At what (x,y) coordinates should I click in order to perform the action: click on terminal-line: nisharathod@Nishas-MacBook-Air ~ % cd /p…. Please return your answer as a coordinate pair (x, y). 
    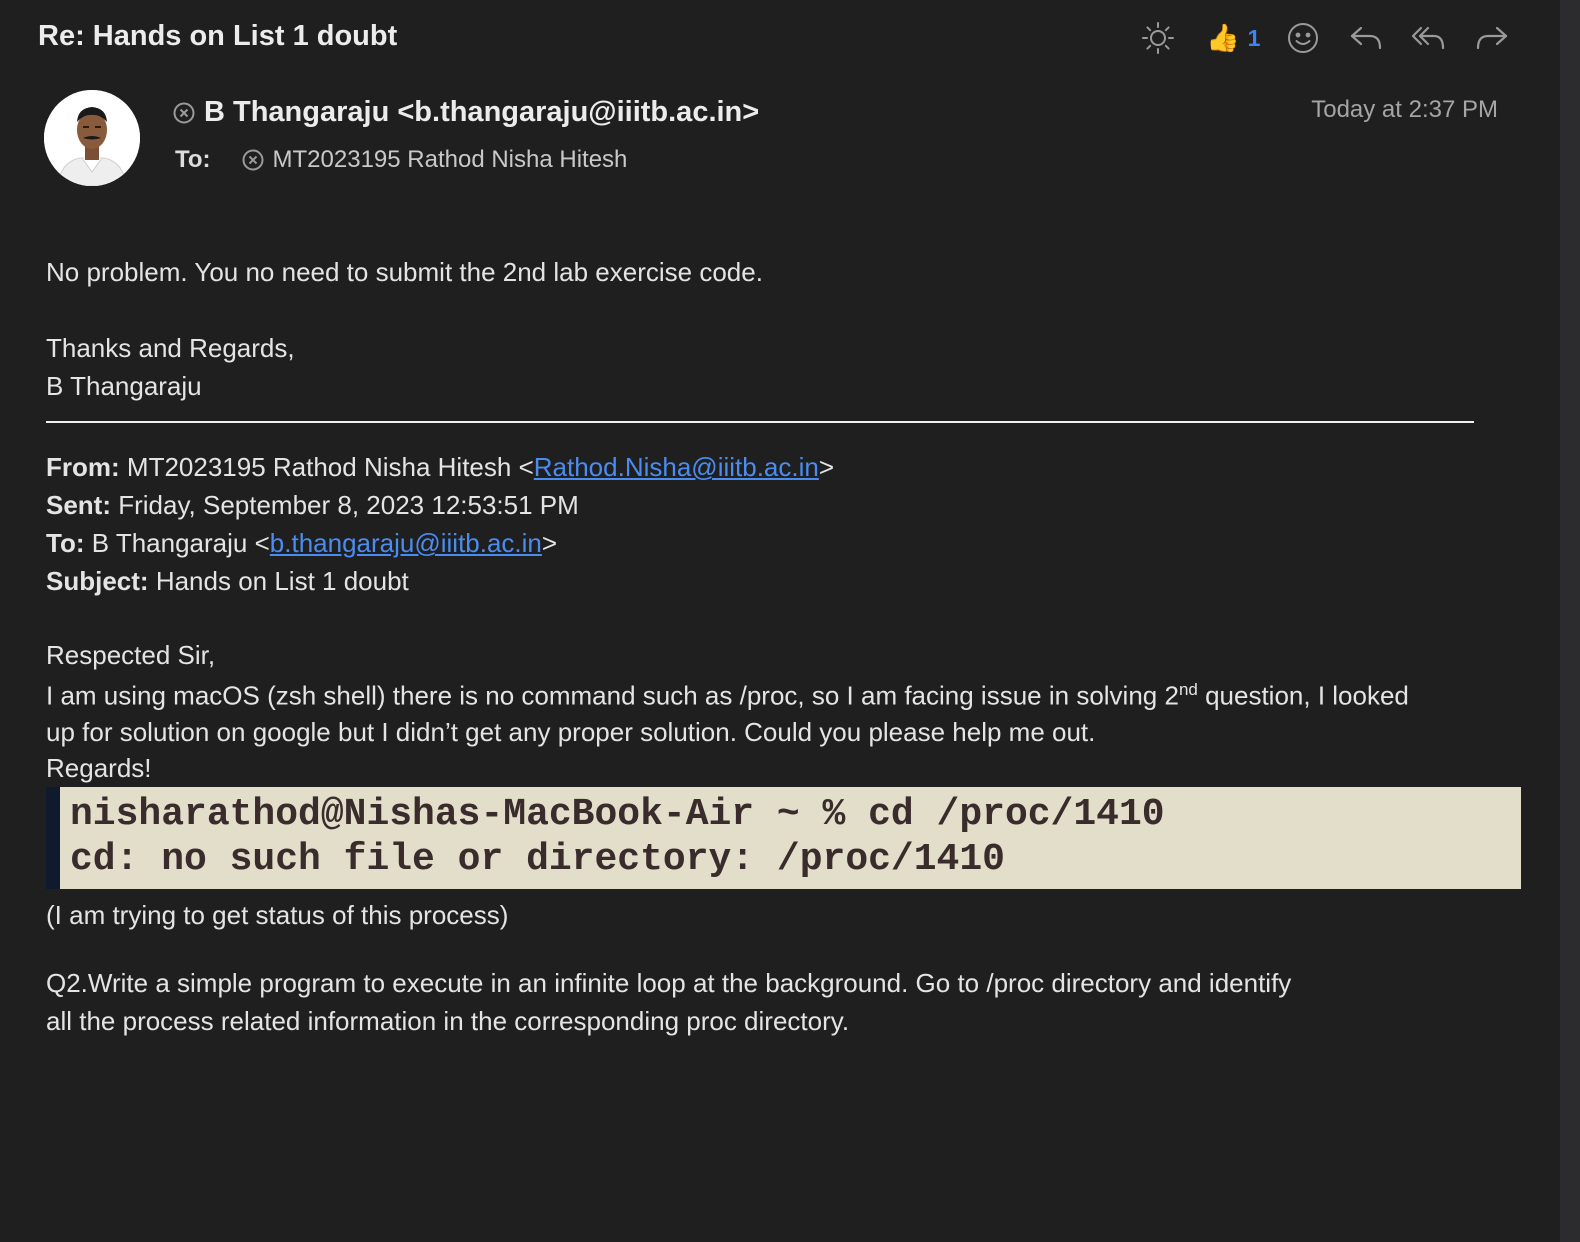
    Looking at the image, I should click on (617, 814).